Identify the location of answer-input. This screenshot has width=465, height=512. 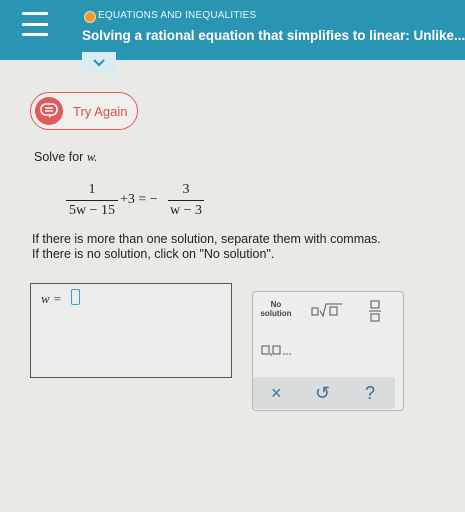
(75, 297).